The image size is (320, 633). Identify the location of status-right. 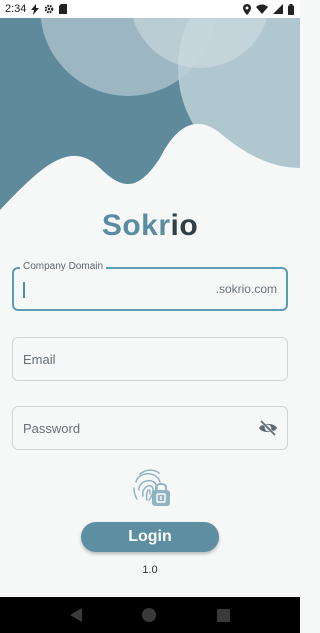
(268, 9).